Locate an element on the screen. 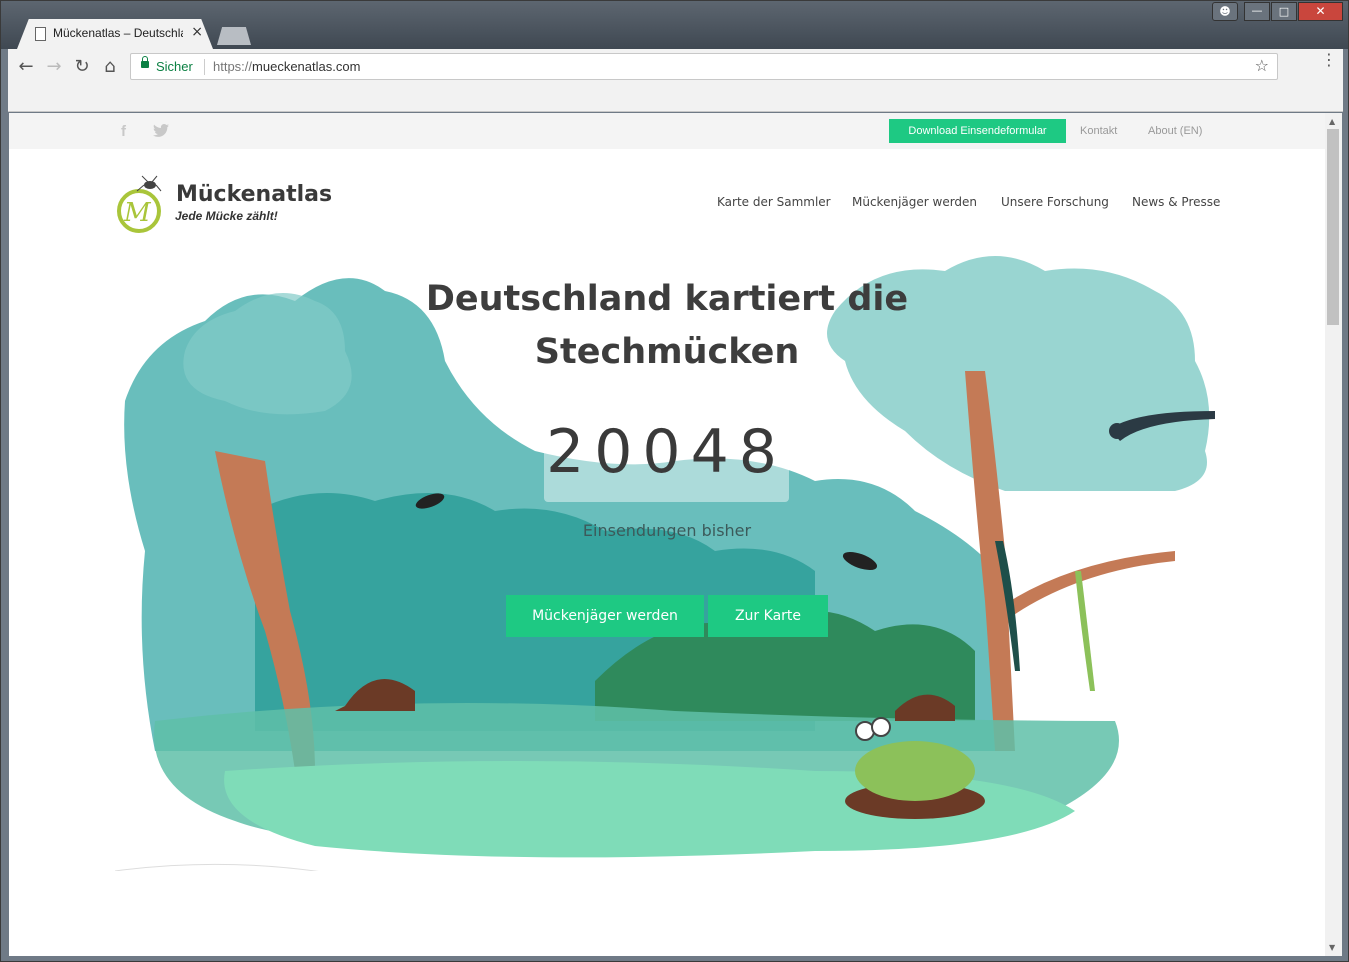 Image resolution: width=1349 pixels, height=962 pixels. user-icon: ☻ is located at coordinates (1225, 11).